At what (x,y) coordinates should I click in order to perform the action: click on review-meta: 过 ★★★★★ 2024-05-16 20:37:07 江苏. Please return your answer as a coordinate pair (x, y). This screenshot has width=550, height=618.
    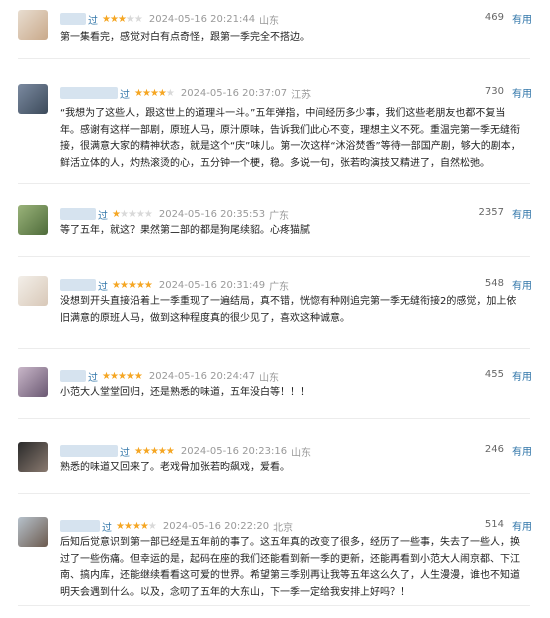
    Looking at the image, I should click on (186, 93).